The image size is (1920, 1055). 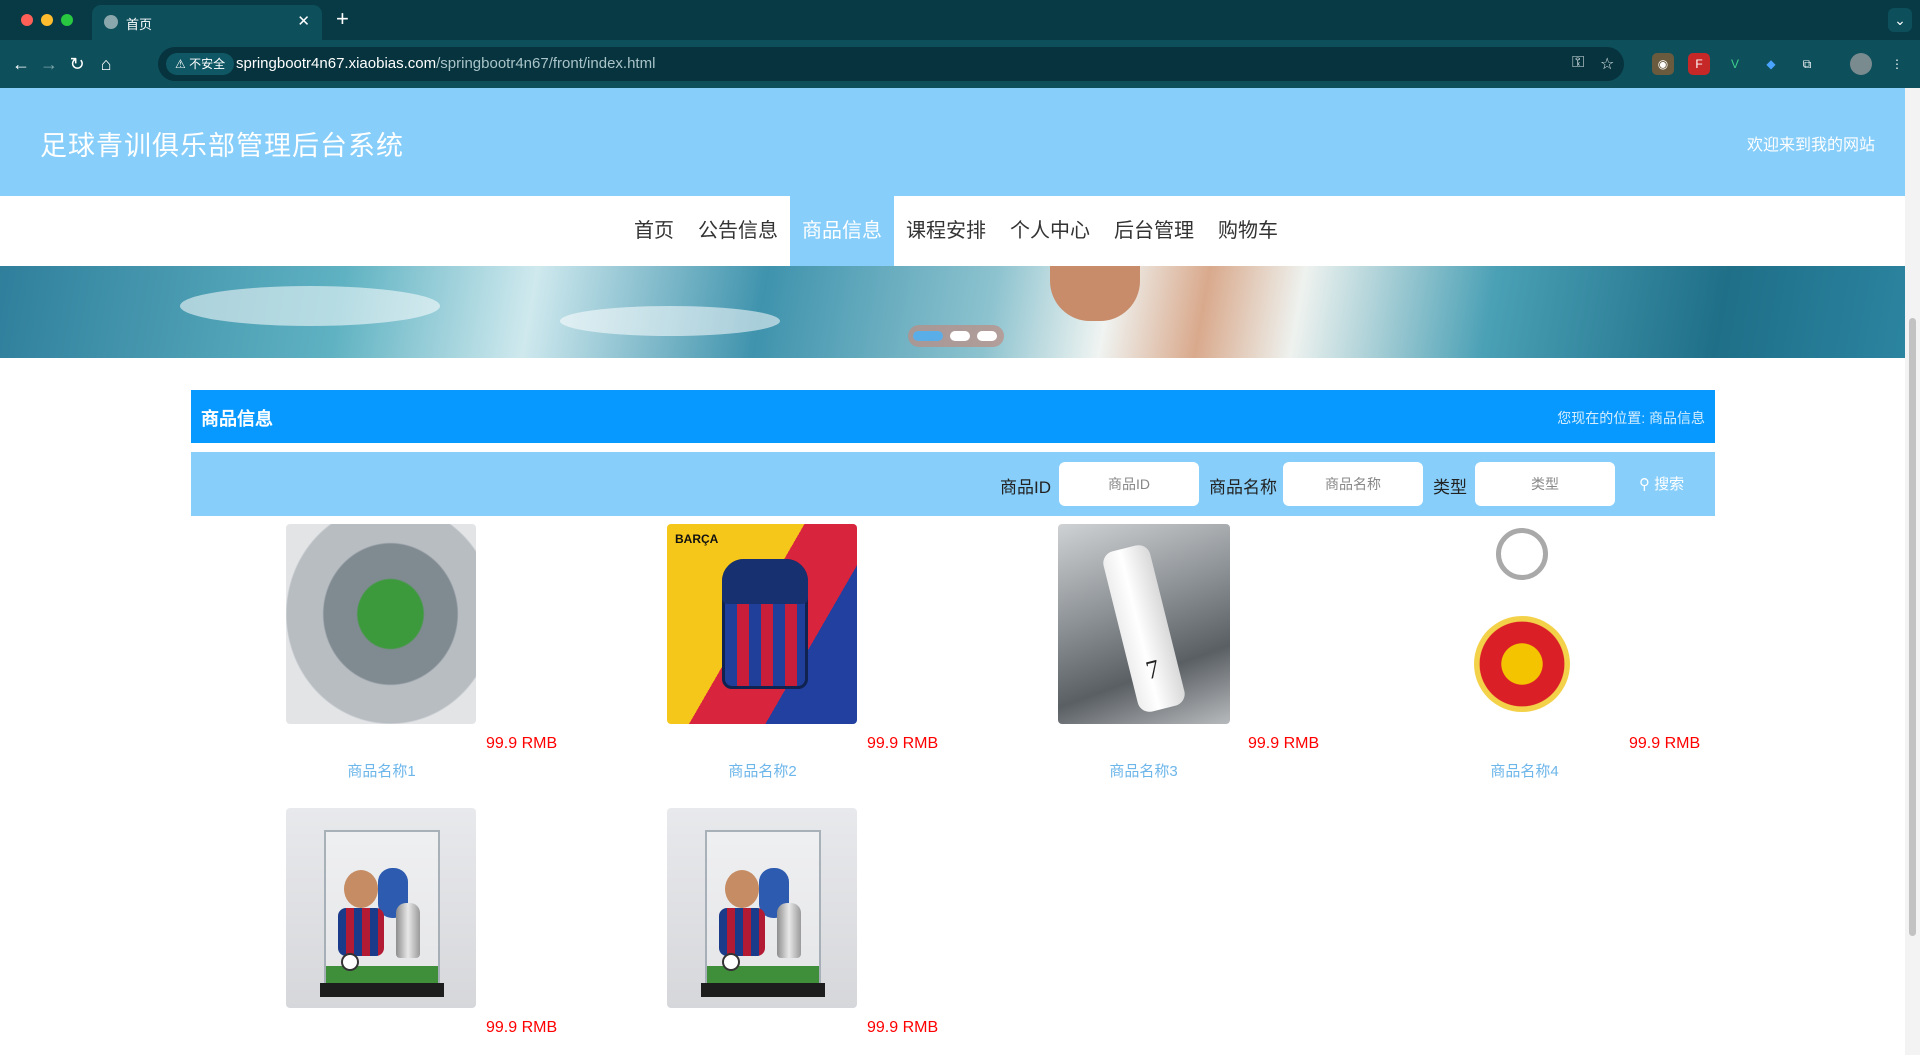 What do you see at coordinates (762, 624) in the screenshot?
I see `product-image-backpack: BARÇA` at bounding box center [762, 624].